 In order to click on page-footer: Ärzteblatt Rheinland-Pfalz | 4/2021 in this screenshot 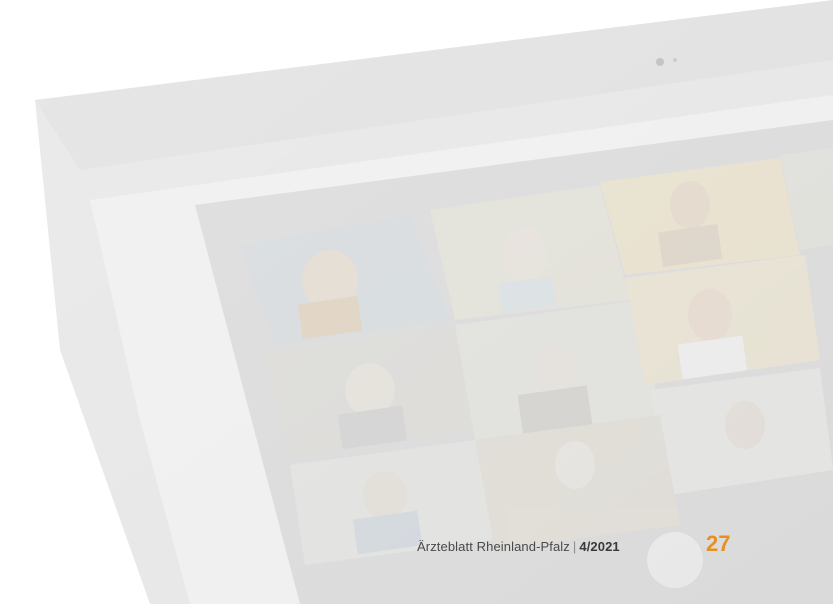, I will do `click(518, 546)`.